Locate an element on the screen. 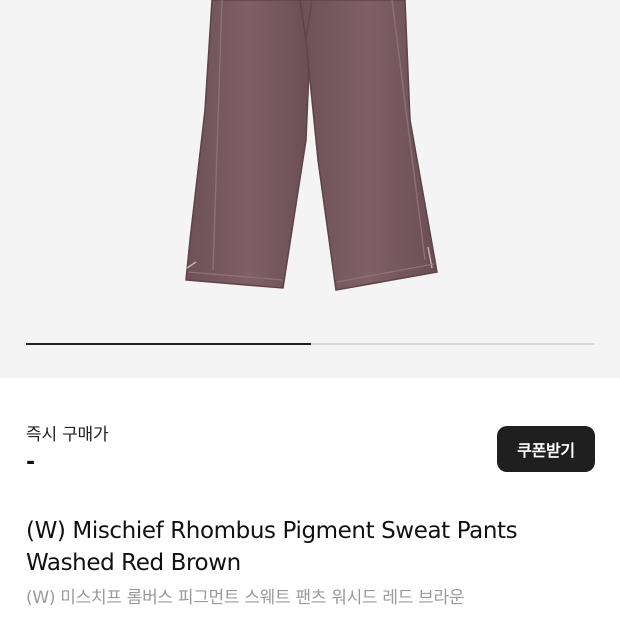  carousel-progress-bar is located at coordinates (310, 344).